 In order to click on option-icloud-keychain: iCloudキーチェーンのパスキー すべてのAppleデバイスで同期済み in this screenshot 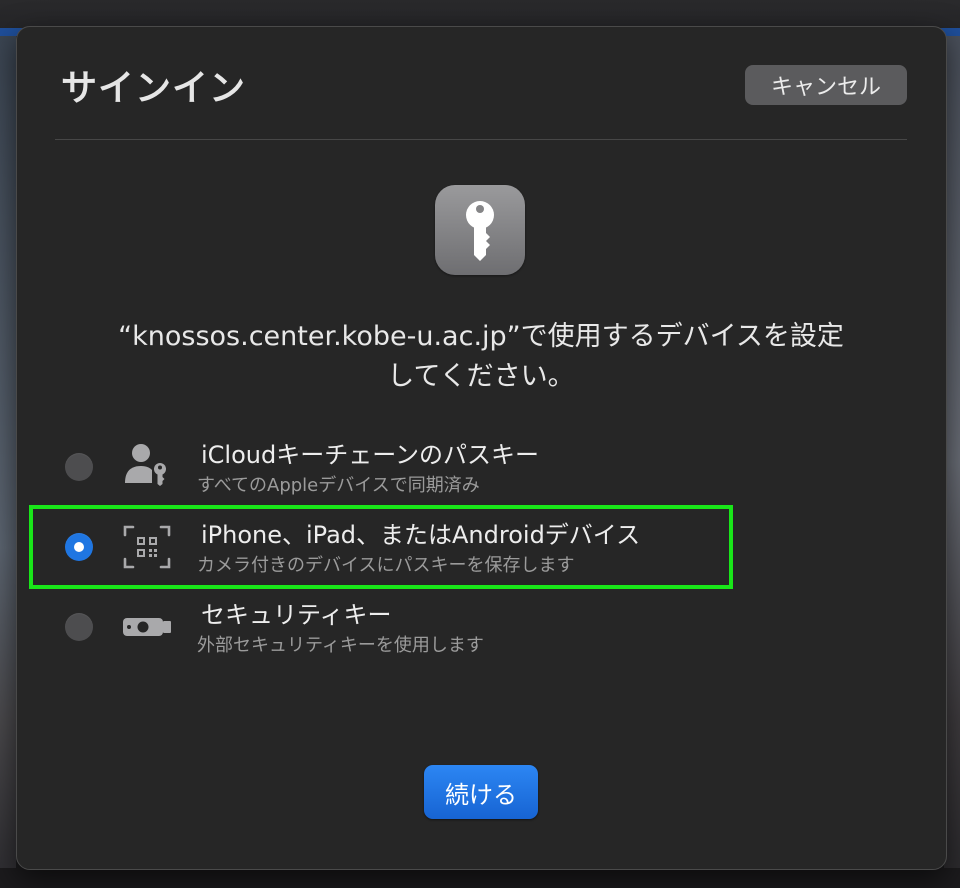, I will do `click(393, 467)`.